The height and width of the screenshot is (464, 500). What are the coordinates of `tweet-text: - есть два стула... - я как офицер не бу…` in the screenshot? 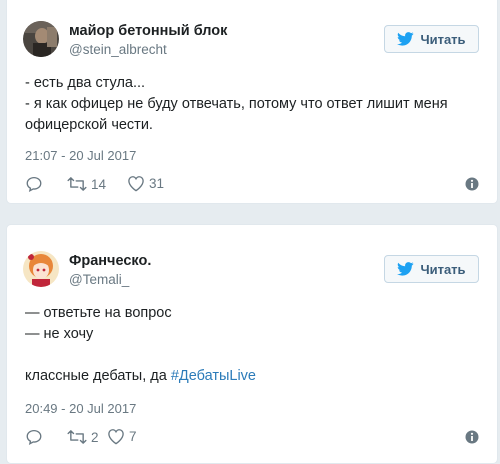 It's located at (252, 104).